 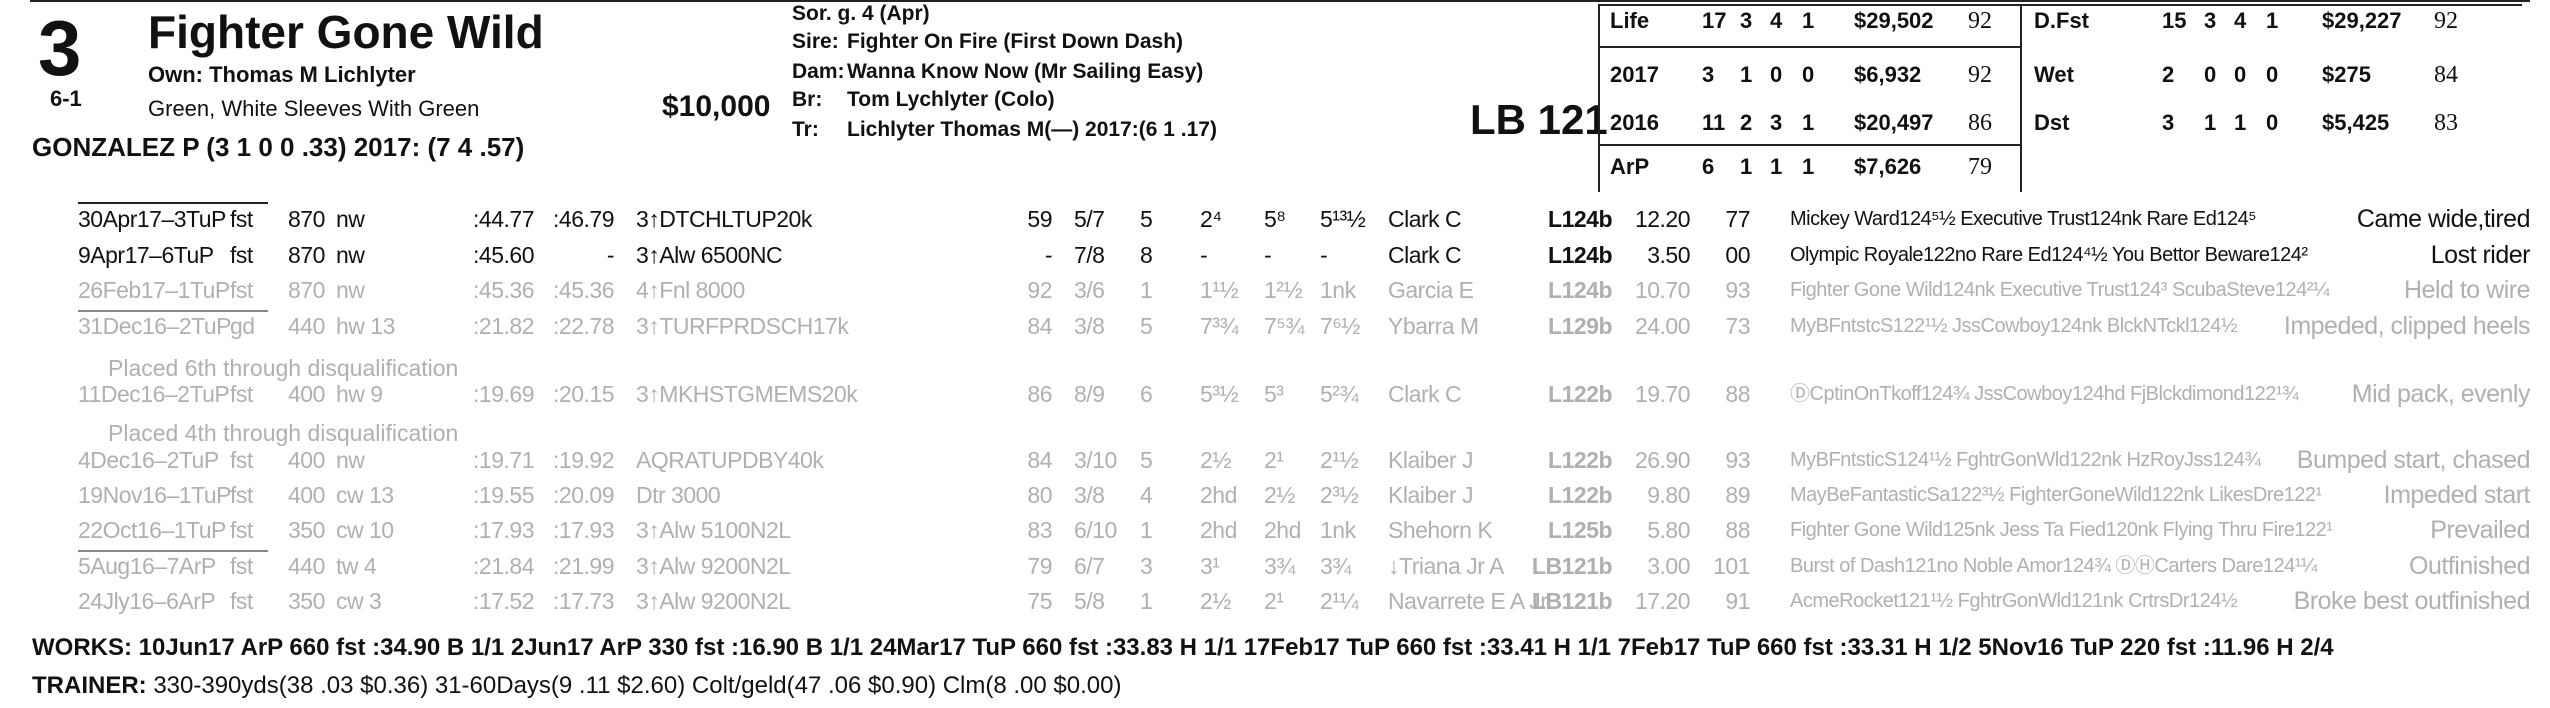 I want to click on race-surf: cw 3, so click(x=359, y=601).